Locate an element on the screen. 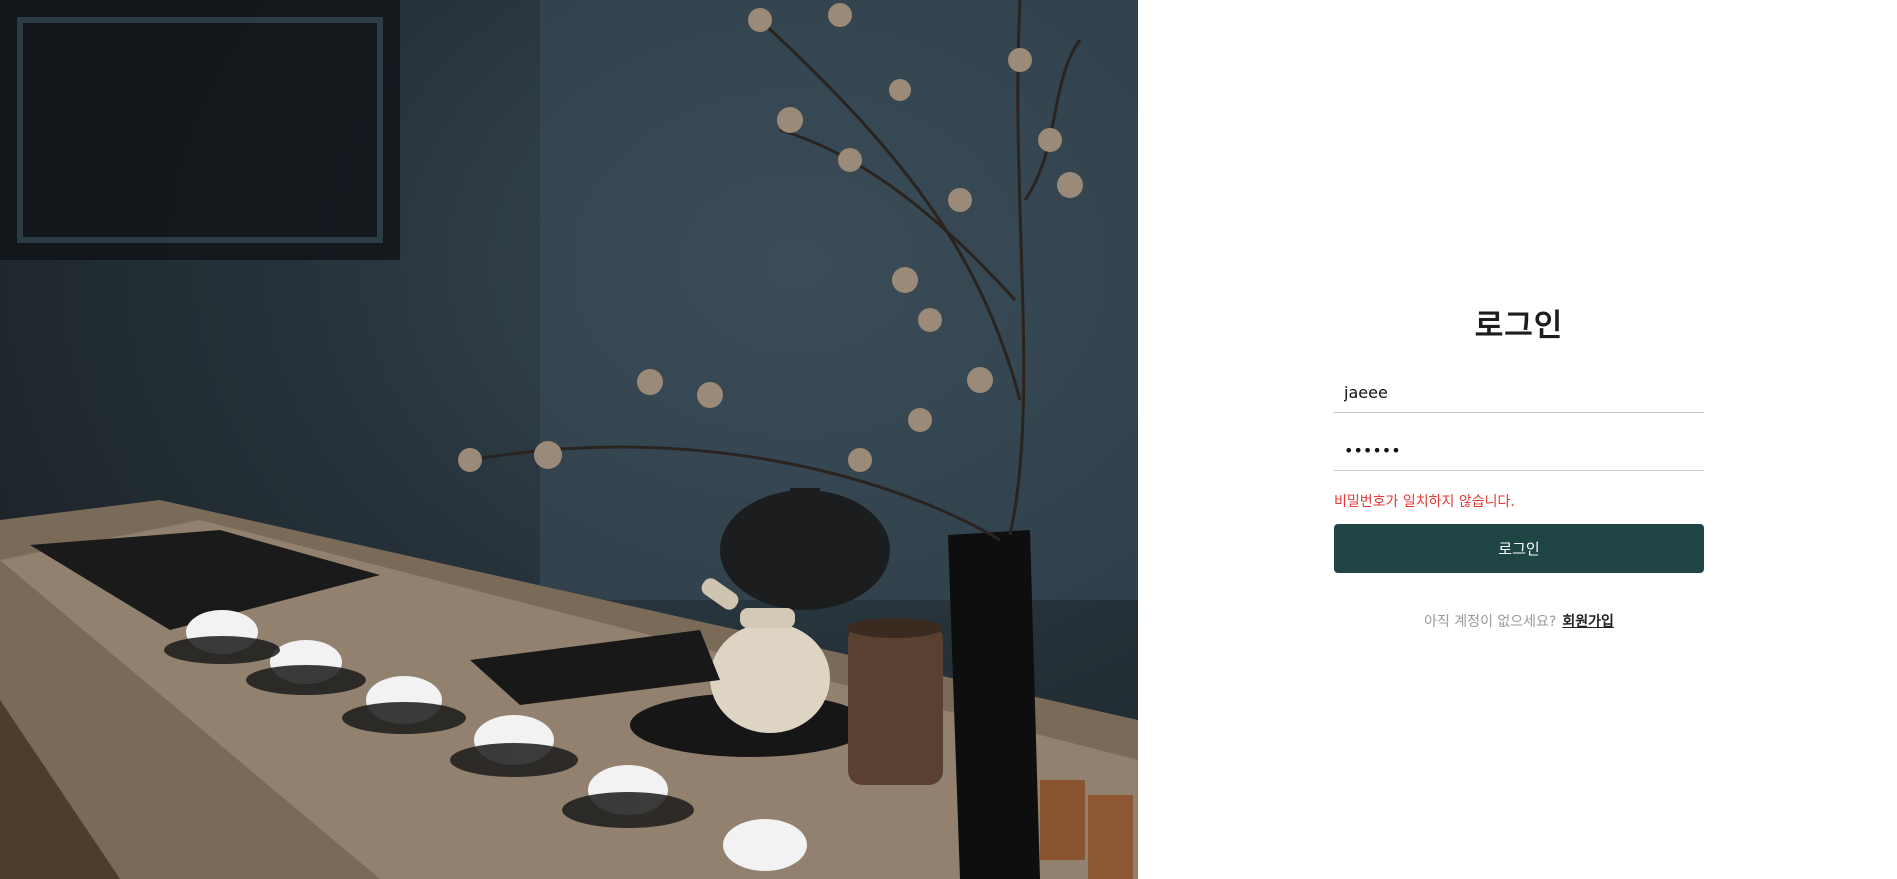 The height and width of the screenshot is (879, 1897). login-button: 로그인 is located at coordinates (1519, 548).